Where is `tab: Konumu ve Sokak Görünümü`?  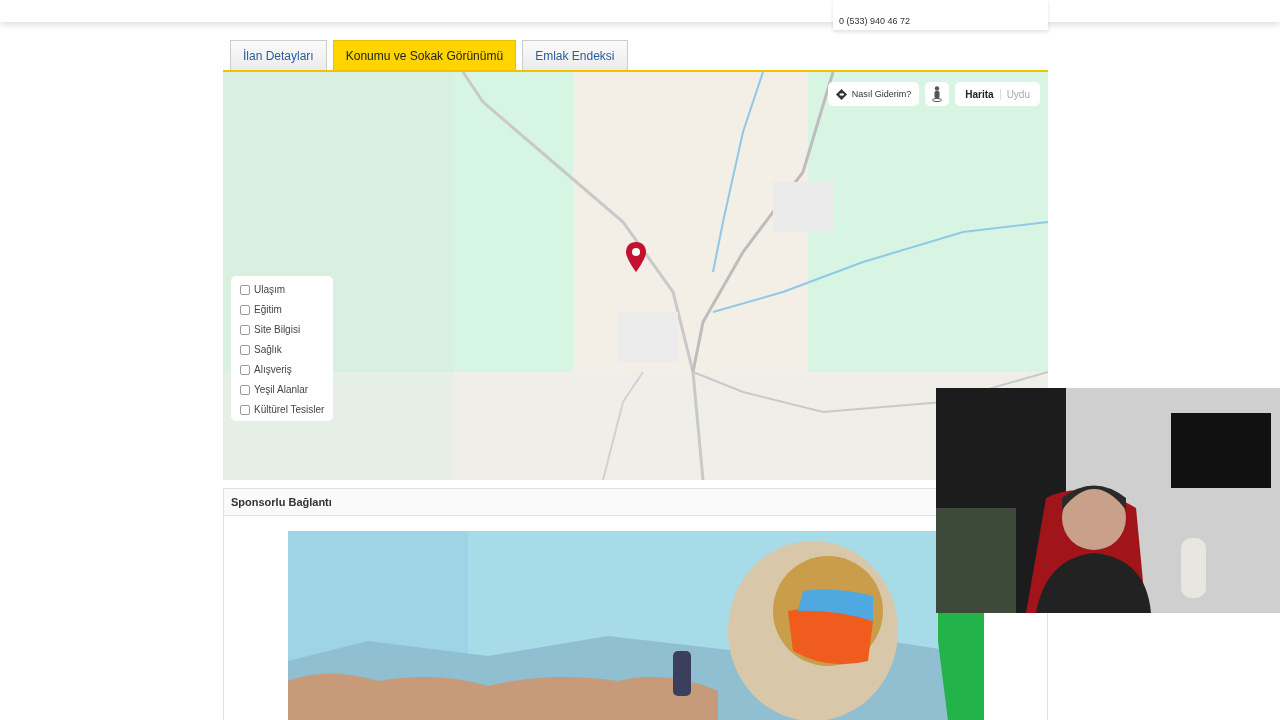
tab: Konumu ve Sokak Görünümü is located at coordinates (424, 55).